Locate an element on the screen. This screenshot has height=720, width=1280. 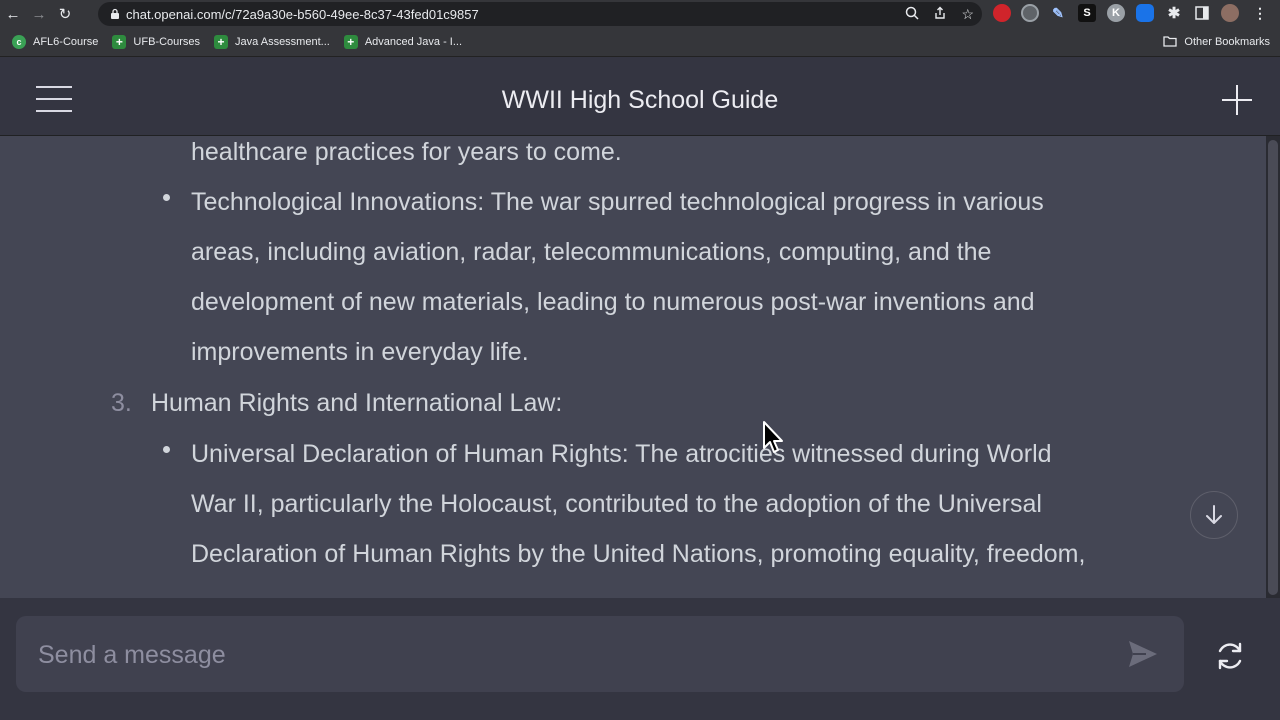
regenerate-button is located at coordinates (1230, 656).